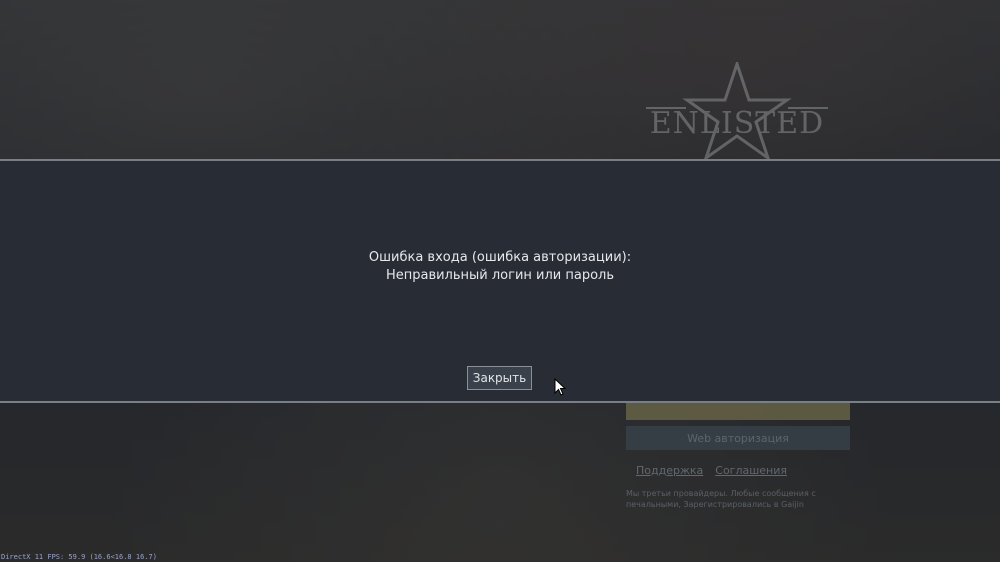  What do you see at coordinates (738, 411) in the screenshot?
I see `background-login-button` at bounding box center [738, 411].